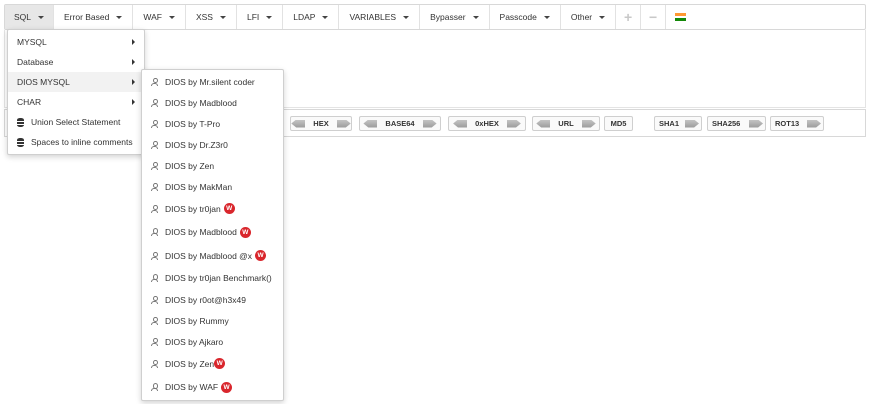  I want to click on dios-item: DIOS by Dr.Z3r0, so click(212, 144).